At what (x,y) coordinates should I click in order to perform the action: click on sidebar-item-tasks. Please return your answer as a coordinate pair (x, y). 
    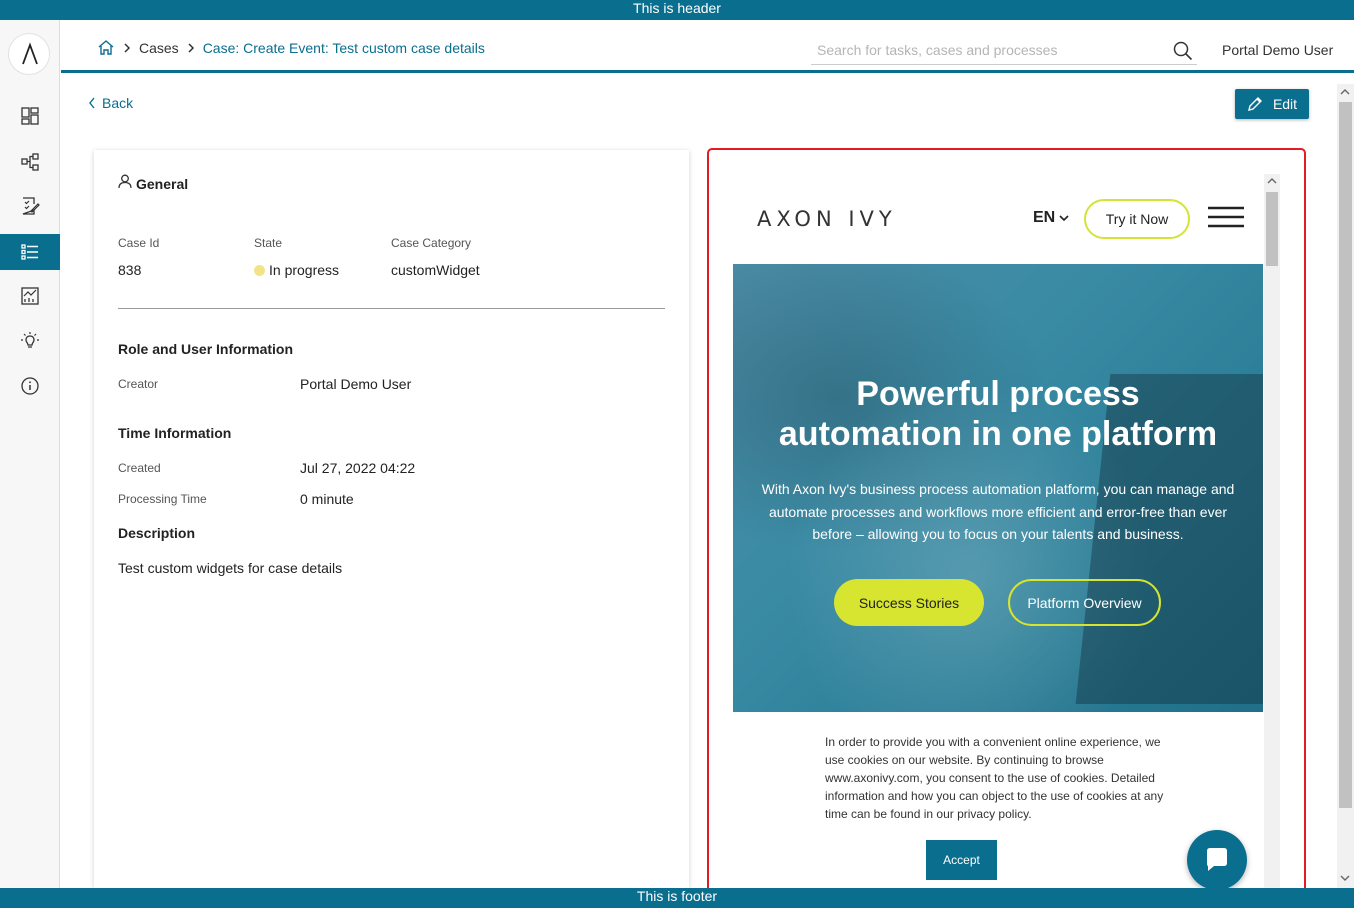
    Looking at the image, I should click on (30, 206).